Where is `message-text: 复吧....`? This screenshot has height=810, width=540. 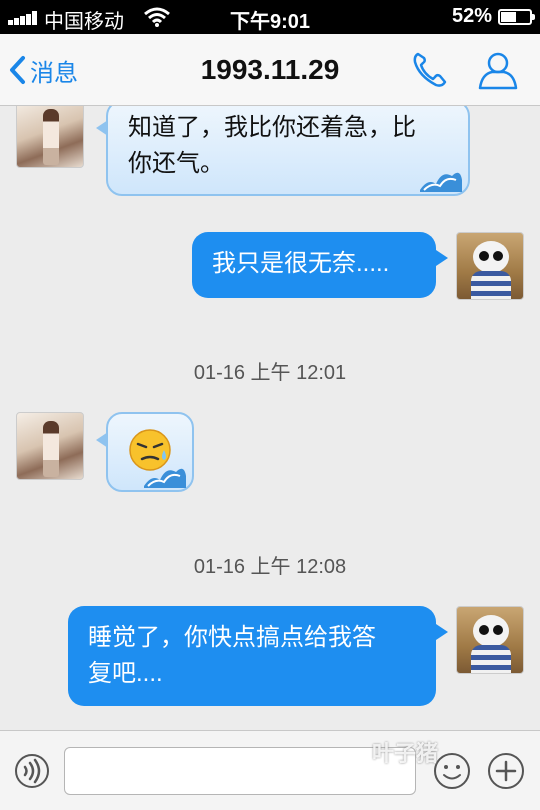
message-text: 复吧.... is located at coordinates (125, 673).